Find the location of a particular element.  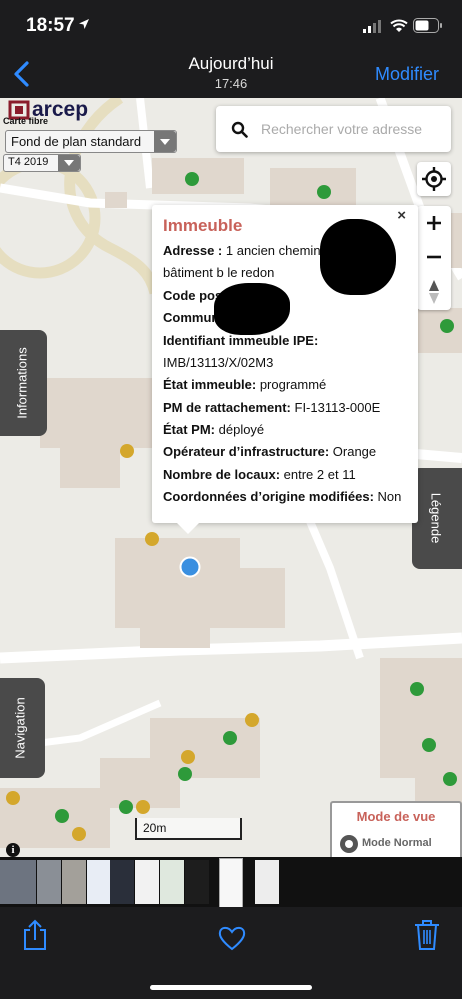

building-state-value: programmé is located at coordinates (293, 384).